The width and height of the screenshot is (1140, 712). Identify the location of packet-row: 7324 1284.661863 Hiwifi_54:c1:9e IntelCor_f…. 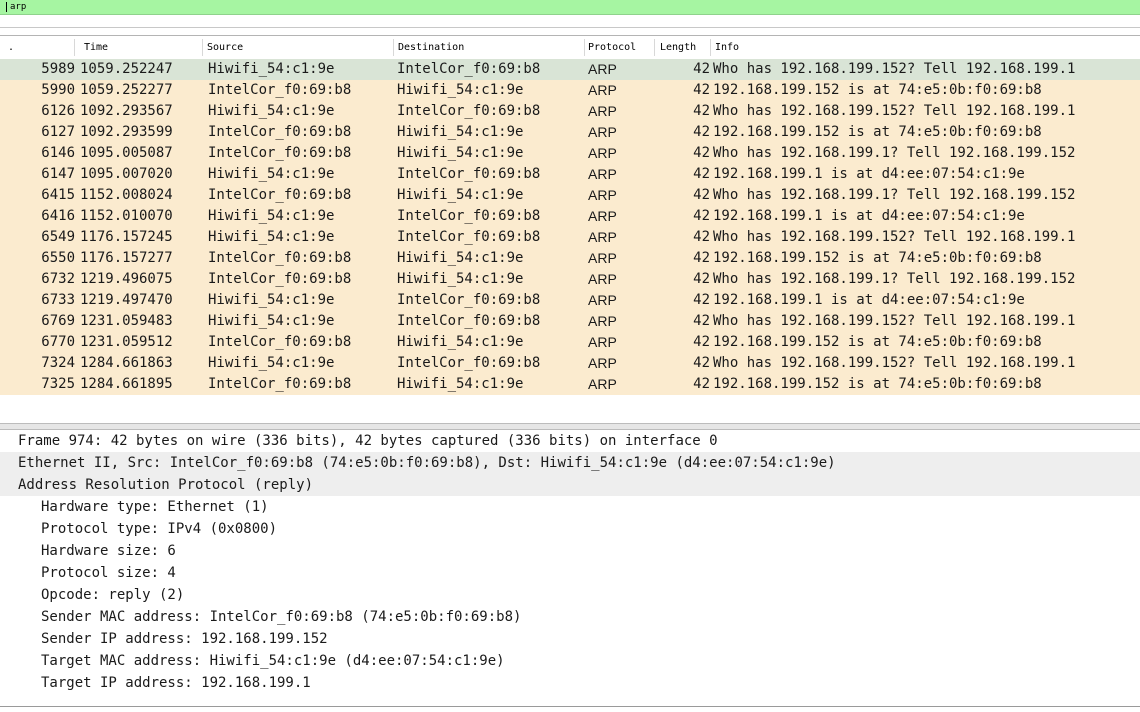
(570, 363).